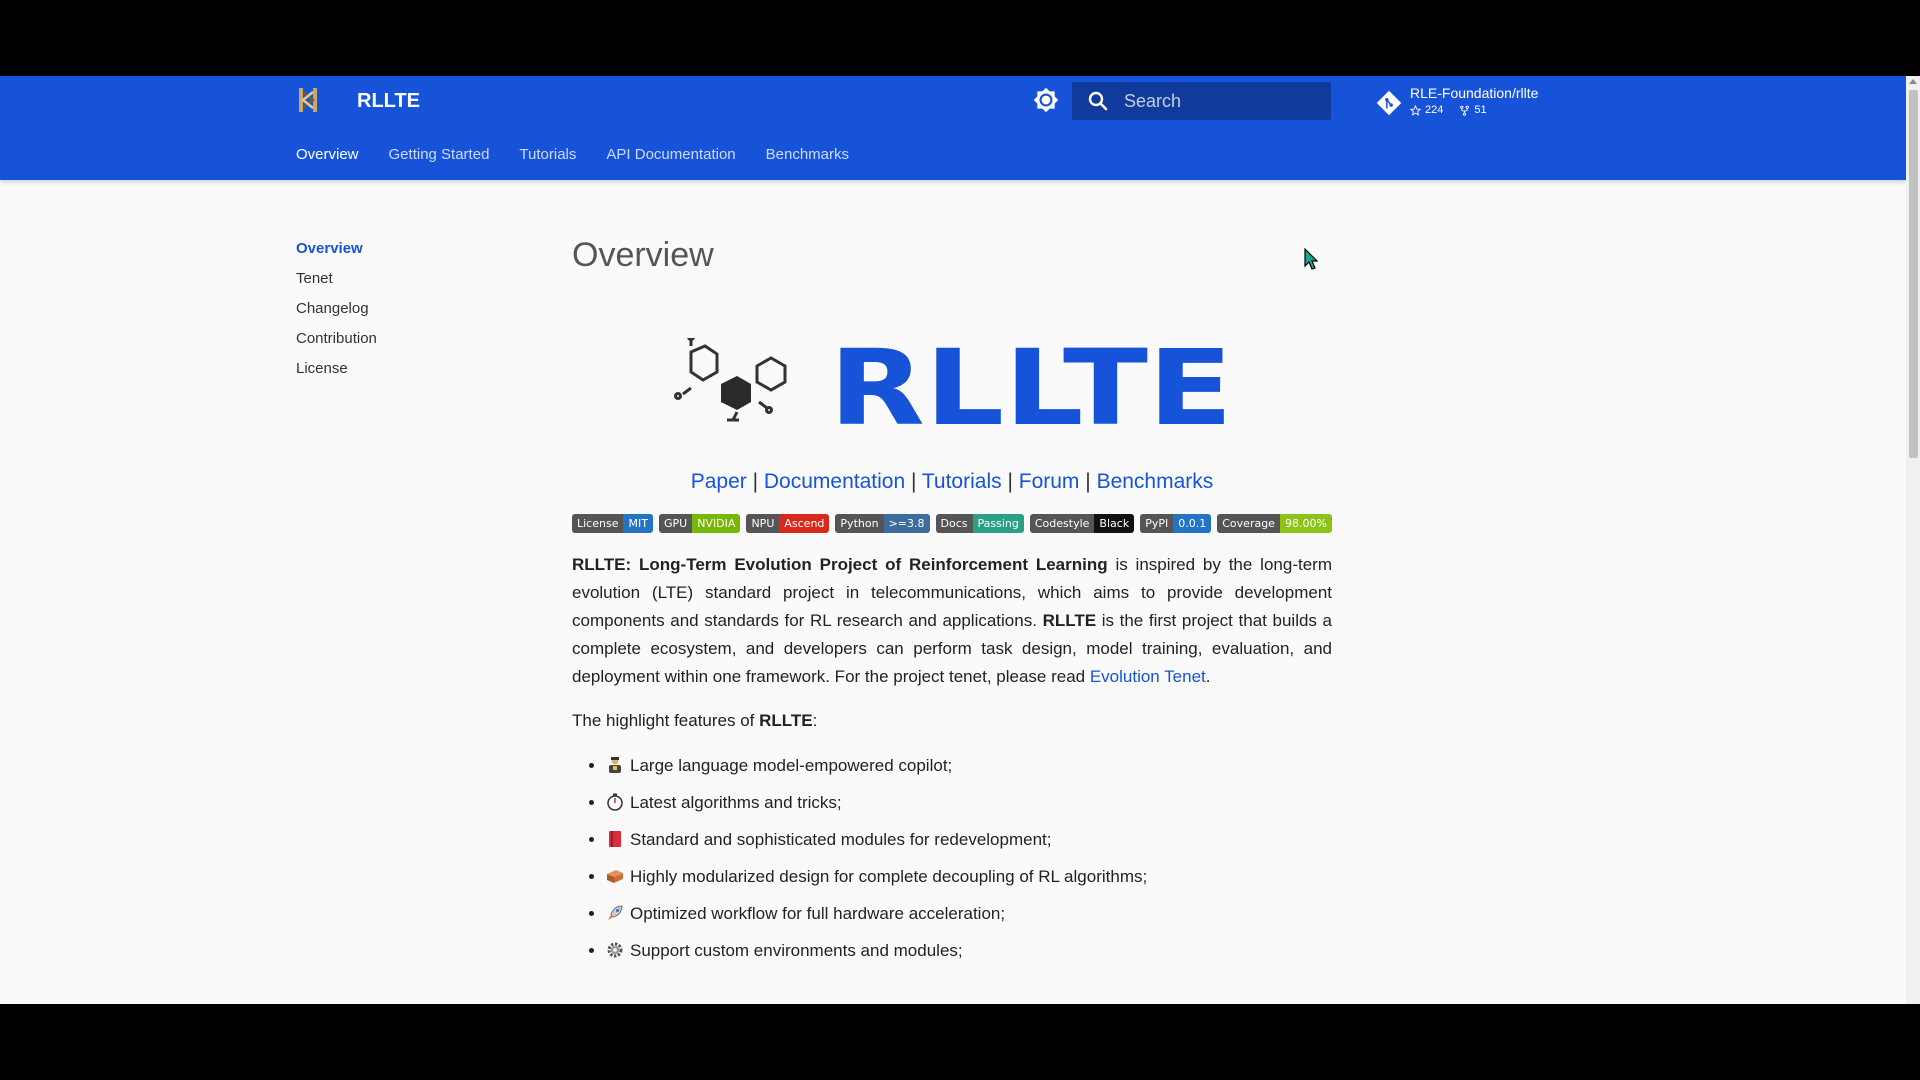 This screenshot has width=1920, height=1080. What do you see at coordinates (615, 912) in the screenshot?
I see `rocket-icon` at bounding box center [615, 912].